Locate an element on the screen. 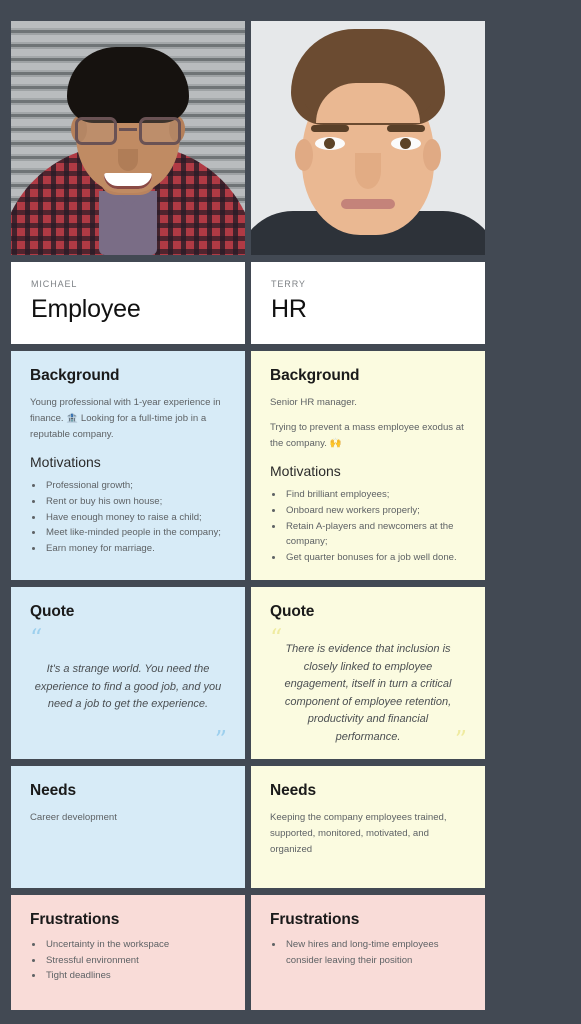 The width and height of the screenshot is (581, 1024). list-item: Professional growth; is located at coordinates (135, 486).